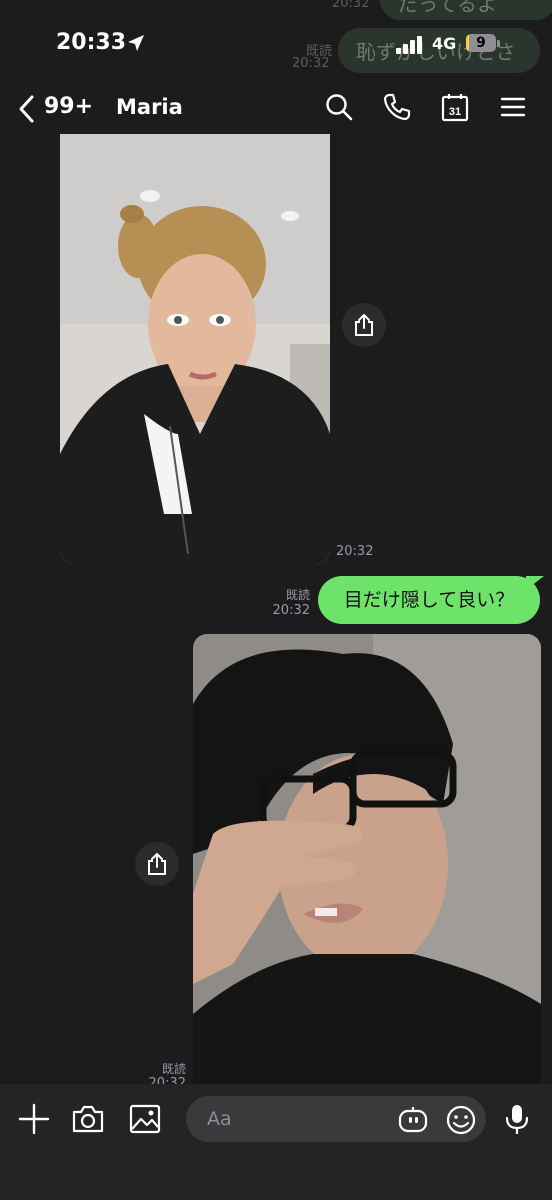 The height and width of the screenshot is (1200, 552). I want to click on image-icon, so click(145, 1119).